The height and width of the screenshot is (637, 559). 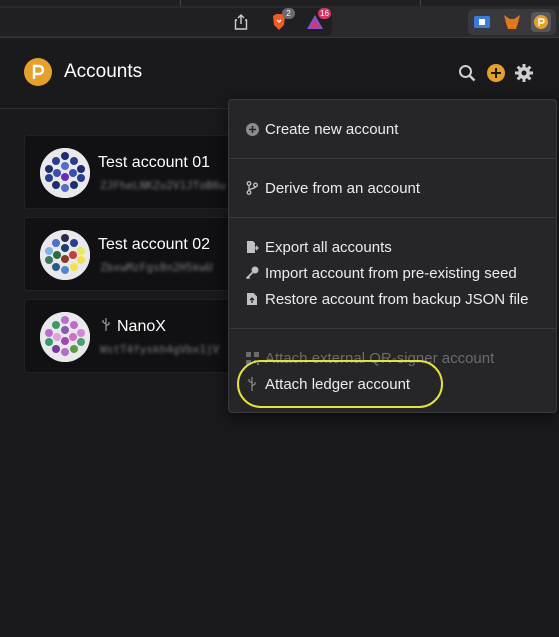 I want to click on tab-strip, so click(x=279, y=3).